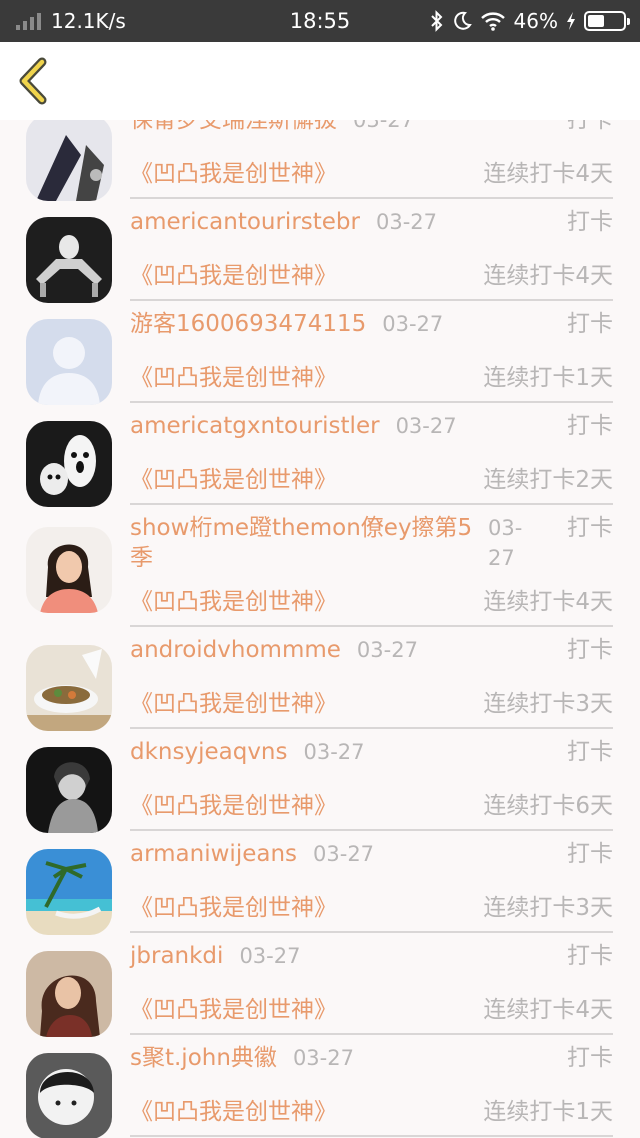  Describe the element at coordinates (462, 20) in the screenshot. I see `moon-icon` at that location.